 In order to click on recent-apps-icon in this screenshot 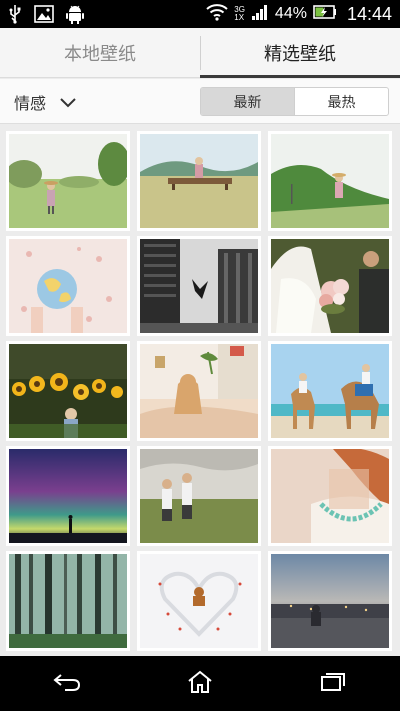, I will do `click(333, 684)`.